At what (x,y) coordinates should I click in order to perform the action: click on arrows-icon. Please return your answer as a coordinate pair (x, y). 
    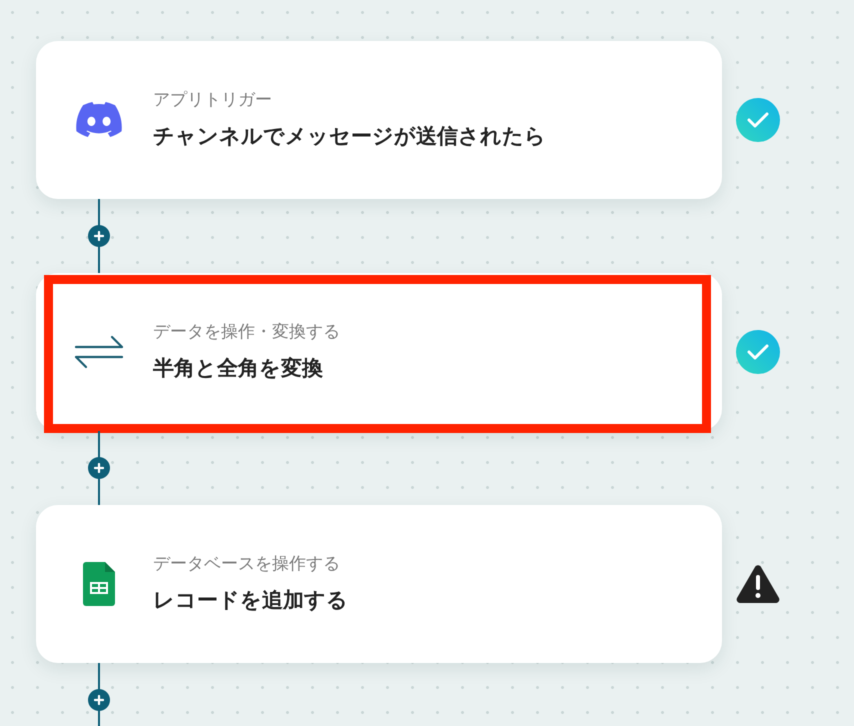
    Looking at the image, I should click on (99, 352).